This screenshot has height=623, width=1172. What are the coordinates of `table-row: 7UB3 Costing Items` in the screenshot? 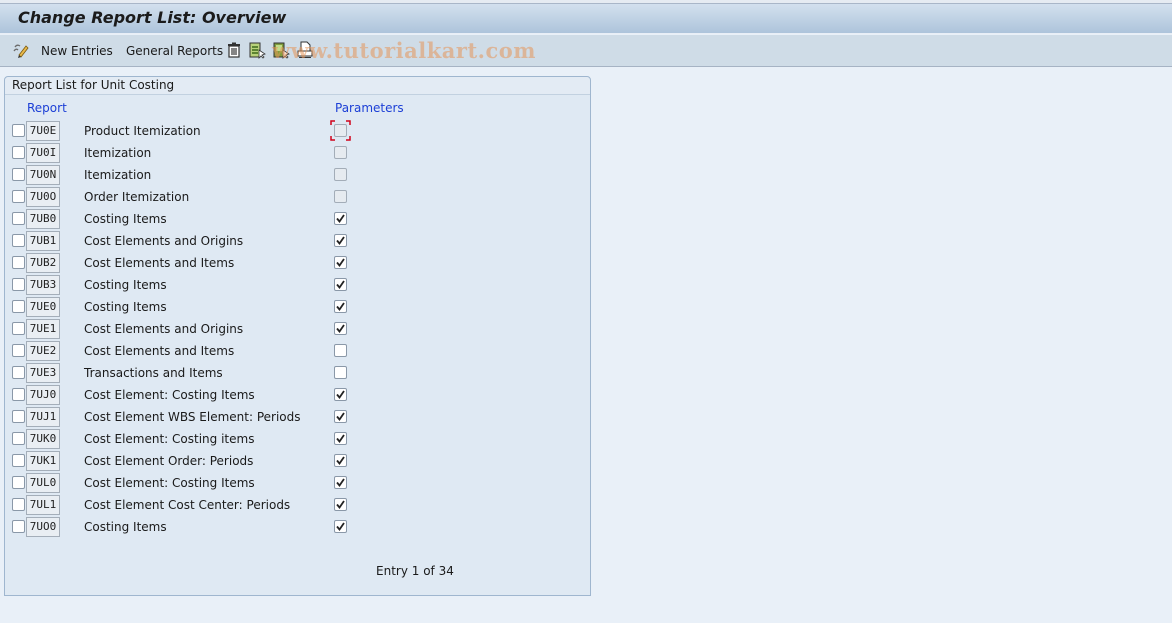 It's located at (297, 285).